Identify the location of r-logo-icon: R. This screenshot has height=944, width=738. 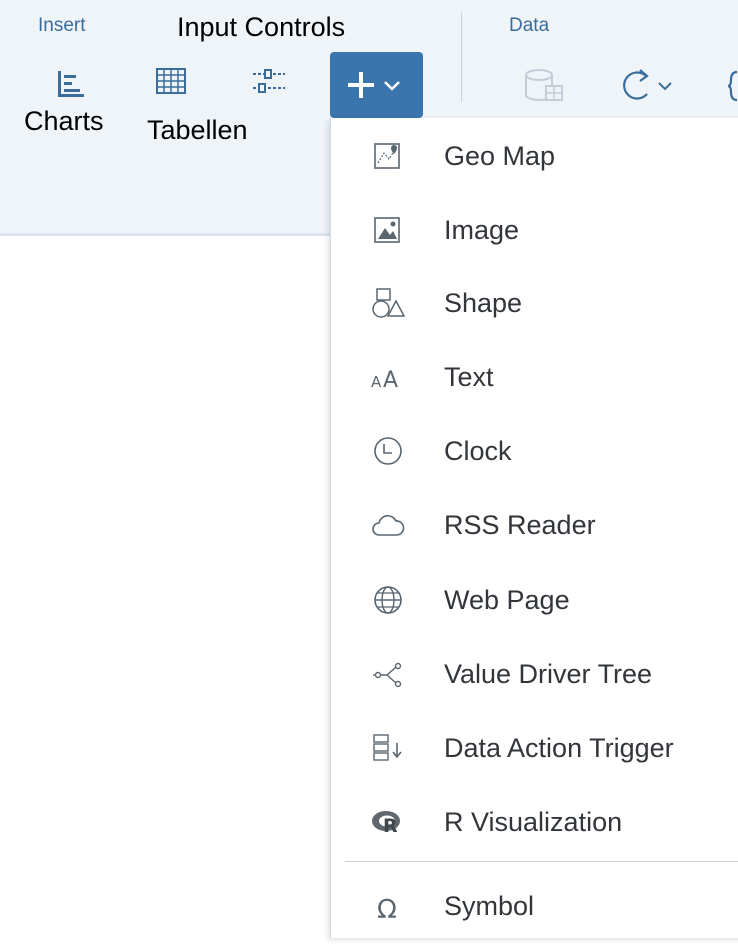
(388, 822).